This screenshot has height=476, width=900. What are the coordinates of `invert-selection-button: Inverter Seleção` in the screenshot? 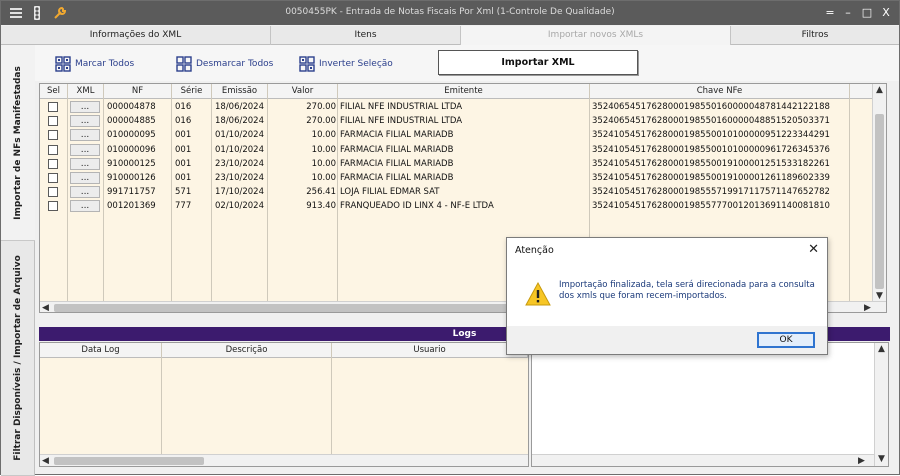 It's located at (346, 64).